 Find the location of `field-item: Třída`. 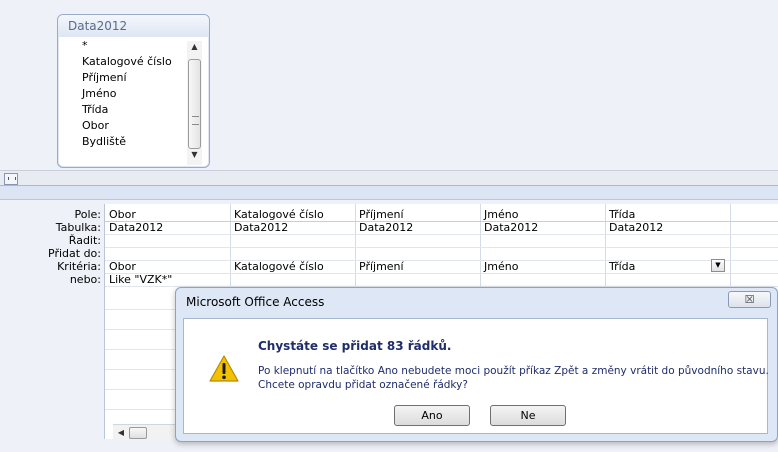

field-item: Třída is located at coordinates (124, 110).